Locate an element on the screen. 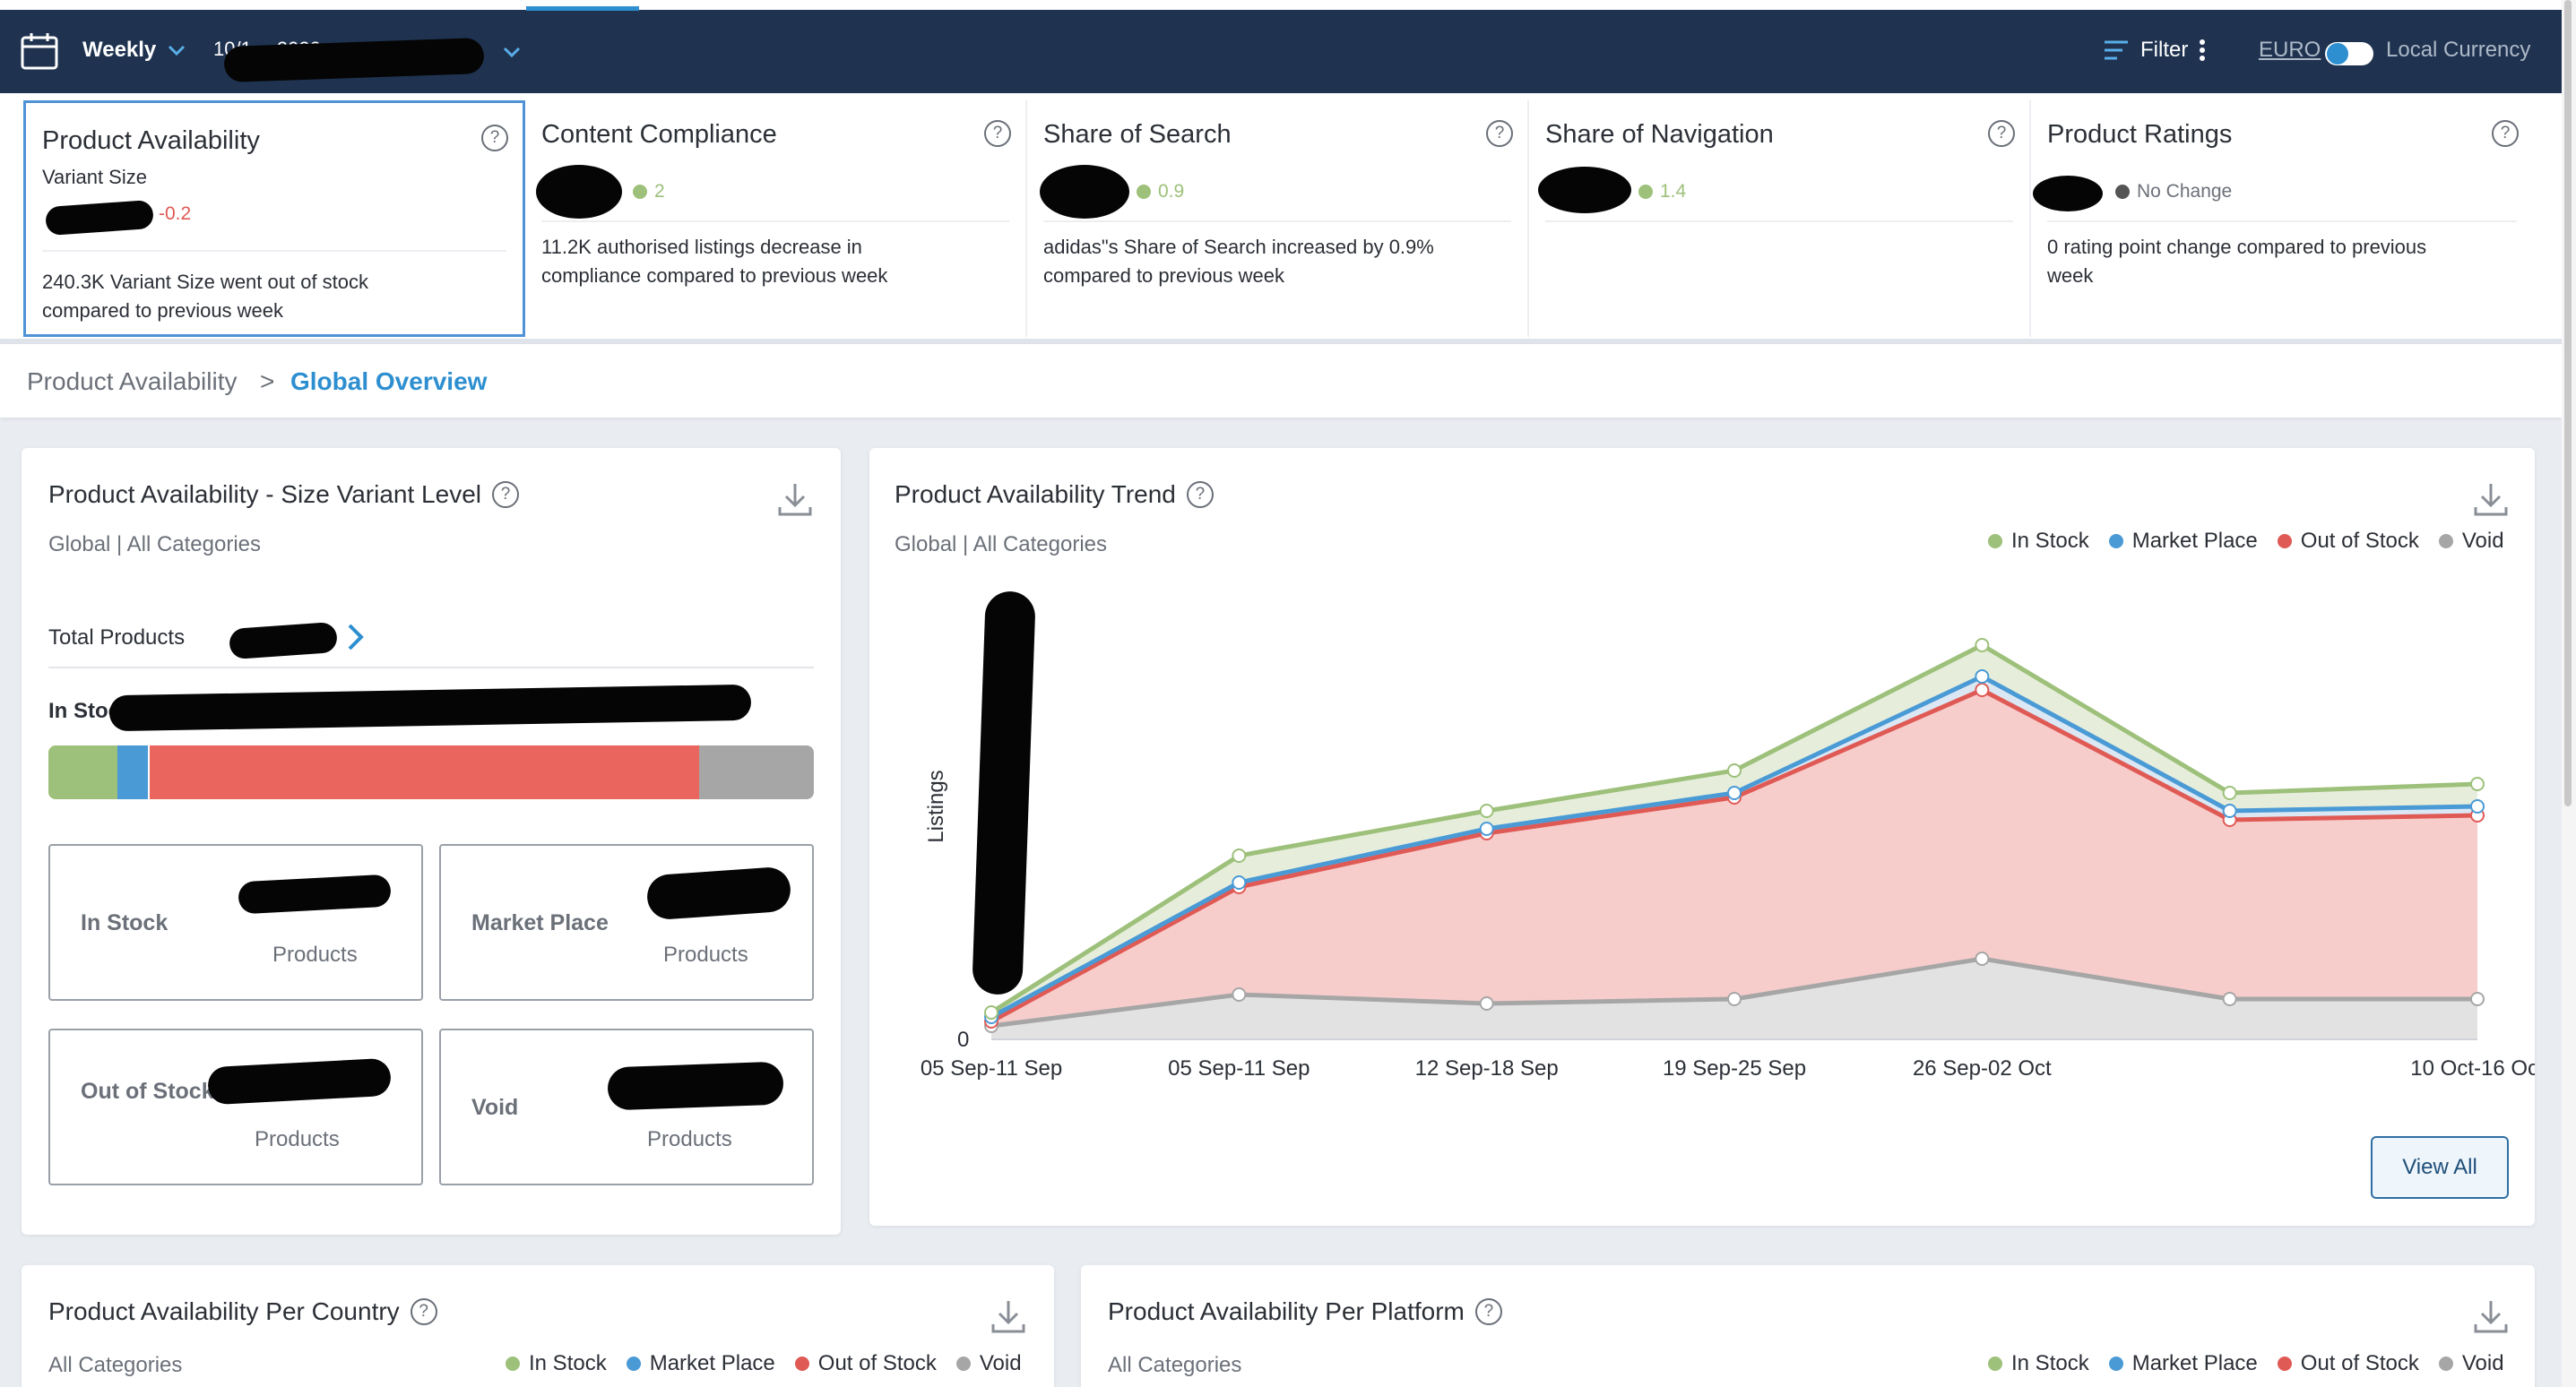  card-title-text: Product Availability Trend is located at coordinates (1035, 494).